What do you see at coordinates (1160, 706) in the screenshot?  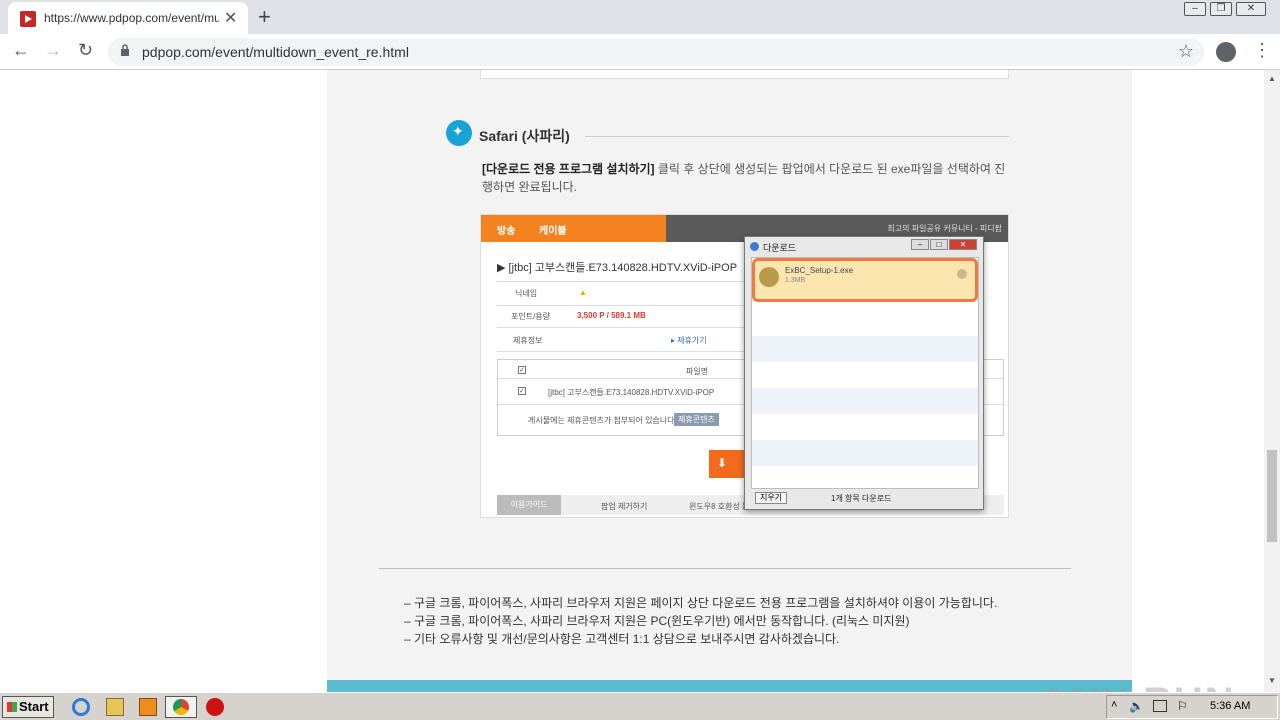 I see `network-icon` at bounding box center [1160, 706].